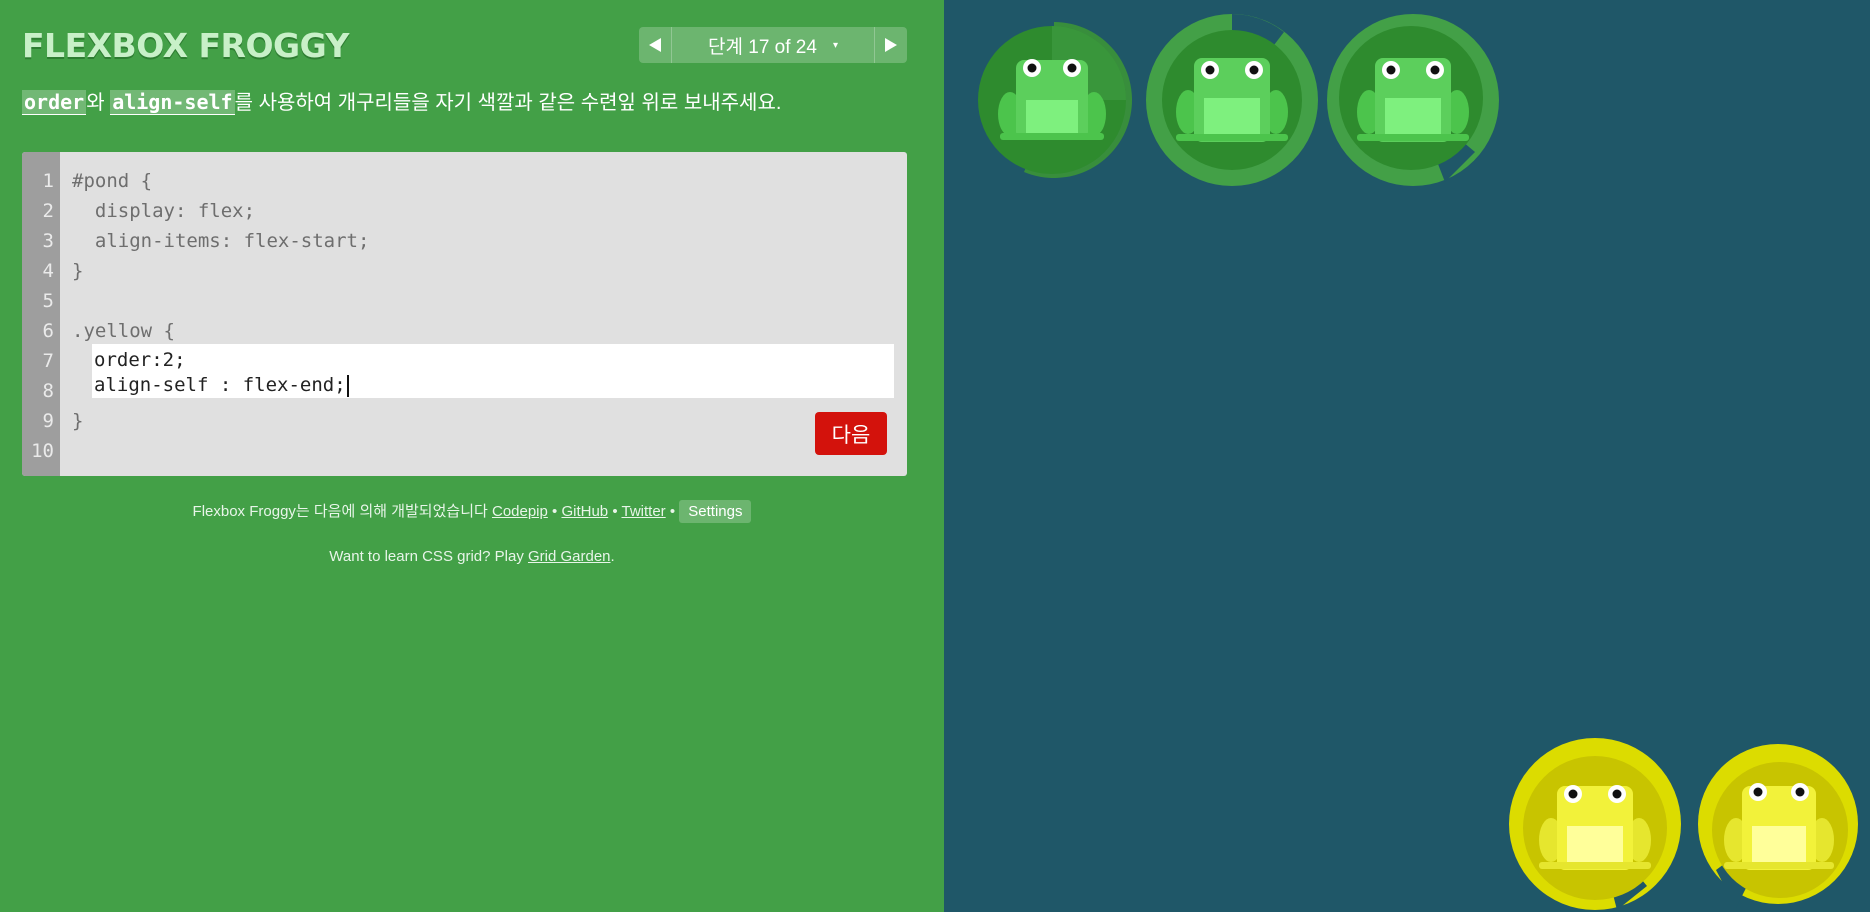  Describe the element at coordinates (172, 102) in the screenshot. I see `instruction-code-align-self: align-self` at that location.